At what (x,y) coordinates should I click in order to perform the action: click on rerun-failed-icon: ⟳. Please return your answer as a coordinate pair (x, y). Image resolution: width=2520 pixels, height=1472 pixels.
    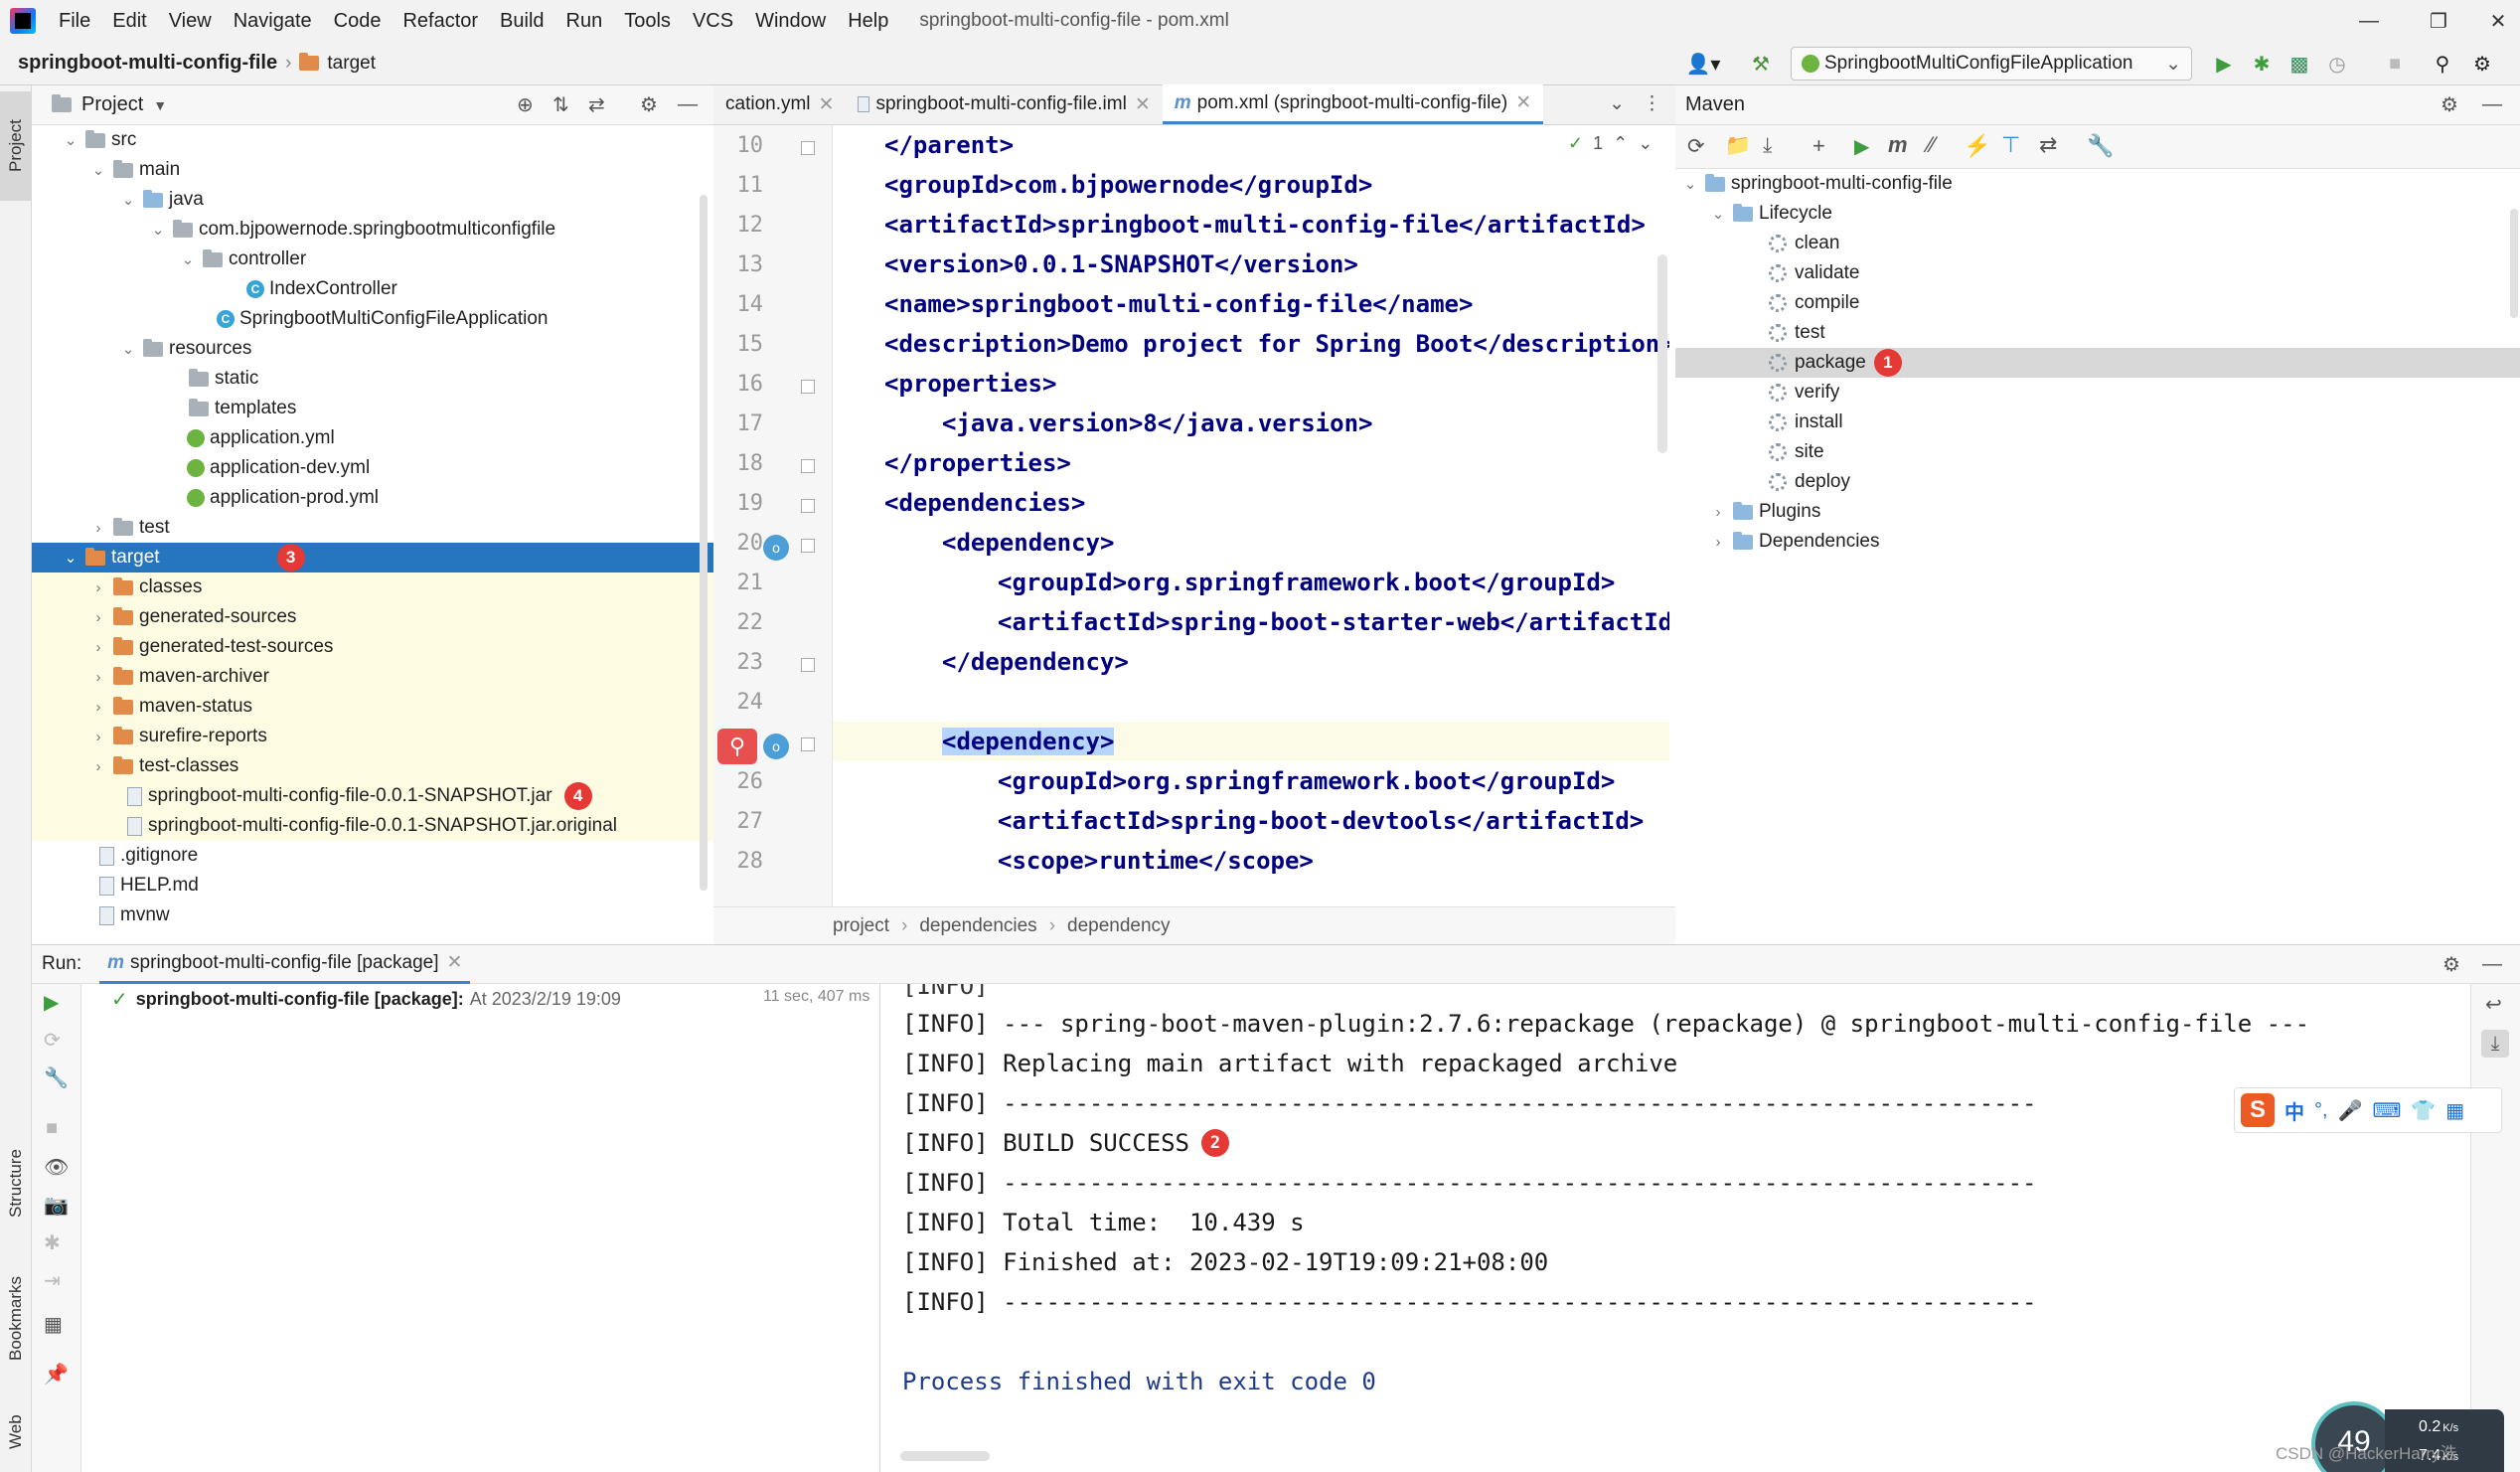
    Looking at the image, I should click on (52, 1041).